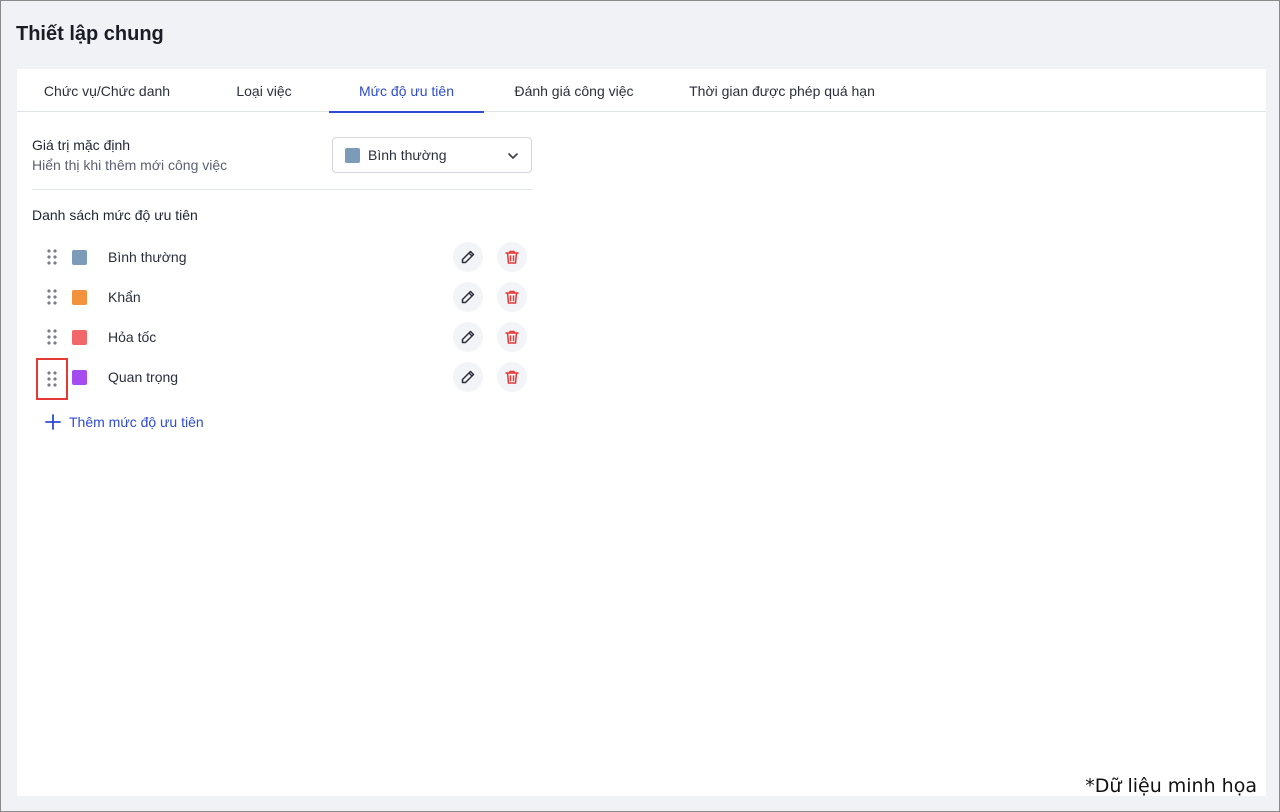  I want to click on priority-row: Hỏa tốc, so click(282, 336).